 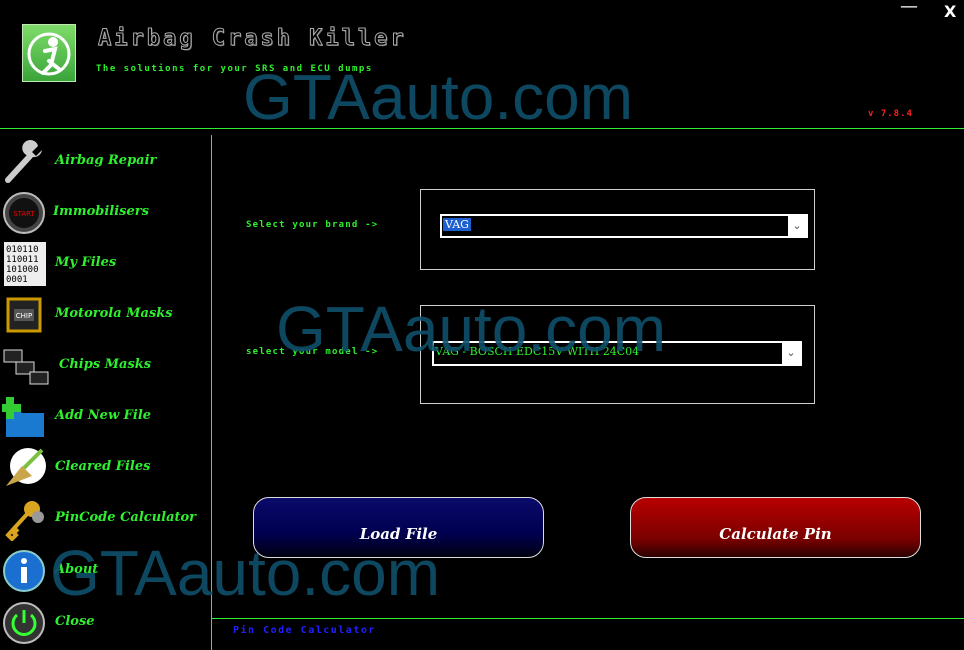 I want to click on sidebar-item-immobilisers: START Immobilisers, so click(x=105, y=213).